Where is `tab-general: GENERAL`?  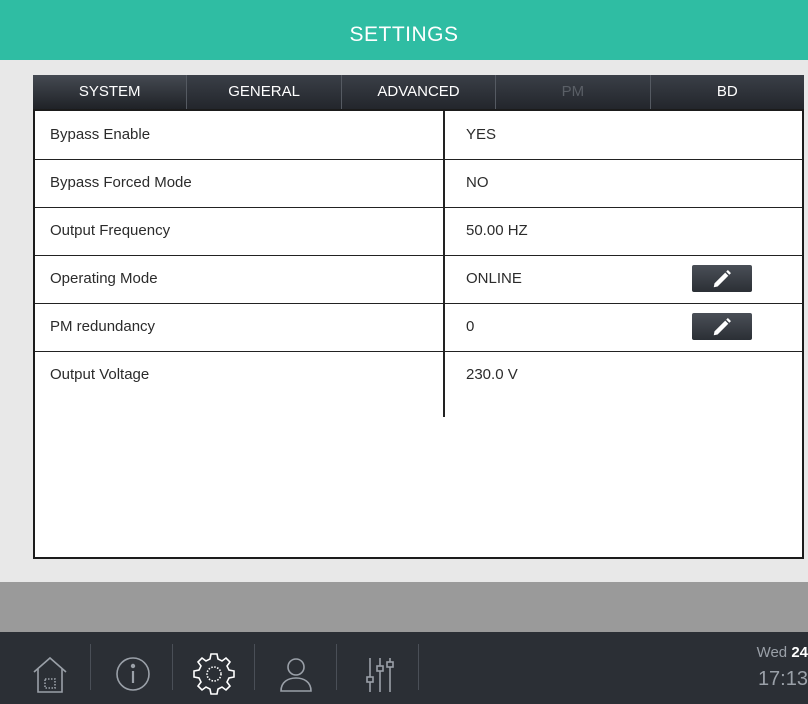
tab-general: GENERAL is located at coordinates (264, 92).